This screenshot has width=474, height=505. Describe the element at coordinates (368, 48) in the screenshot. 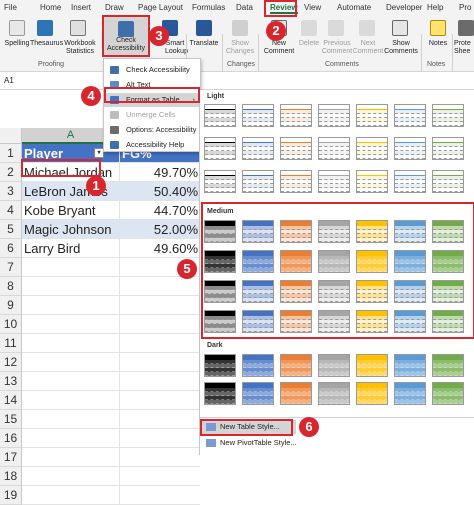

I see `next-comment-button: Next Comment` at that location.